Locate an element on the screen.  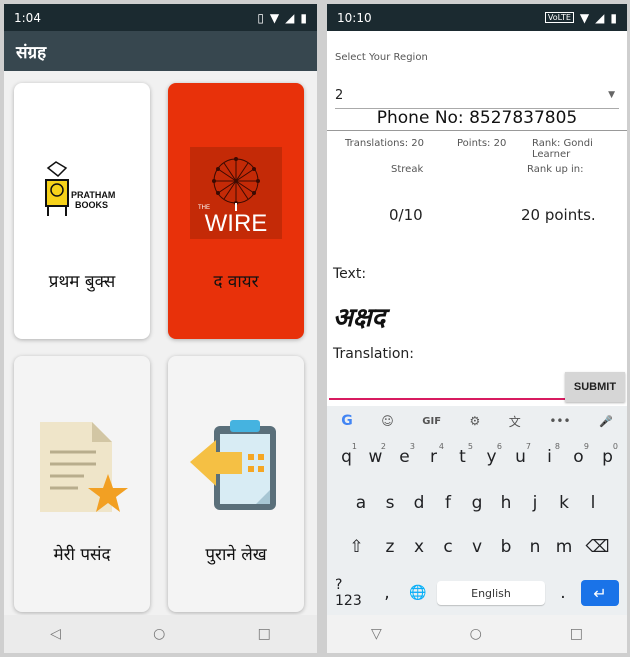
key-label: t is located at coordinates (462, 457).